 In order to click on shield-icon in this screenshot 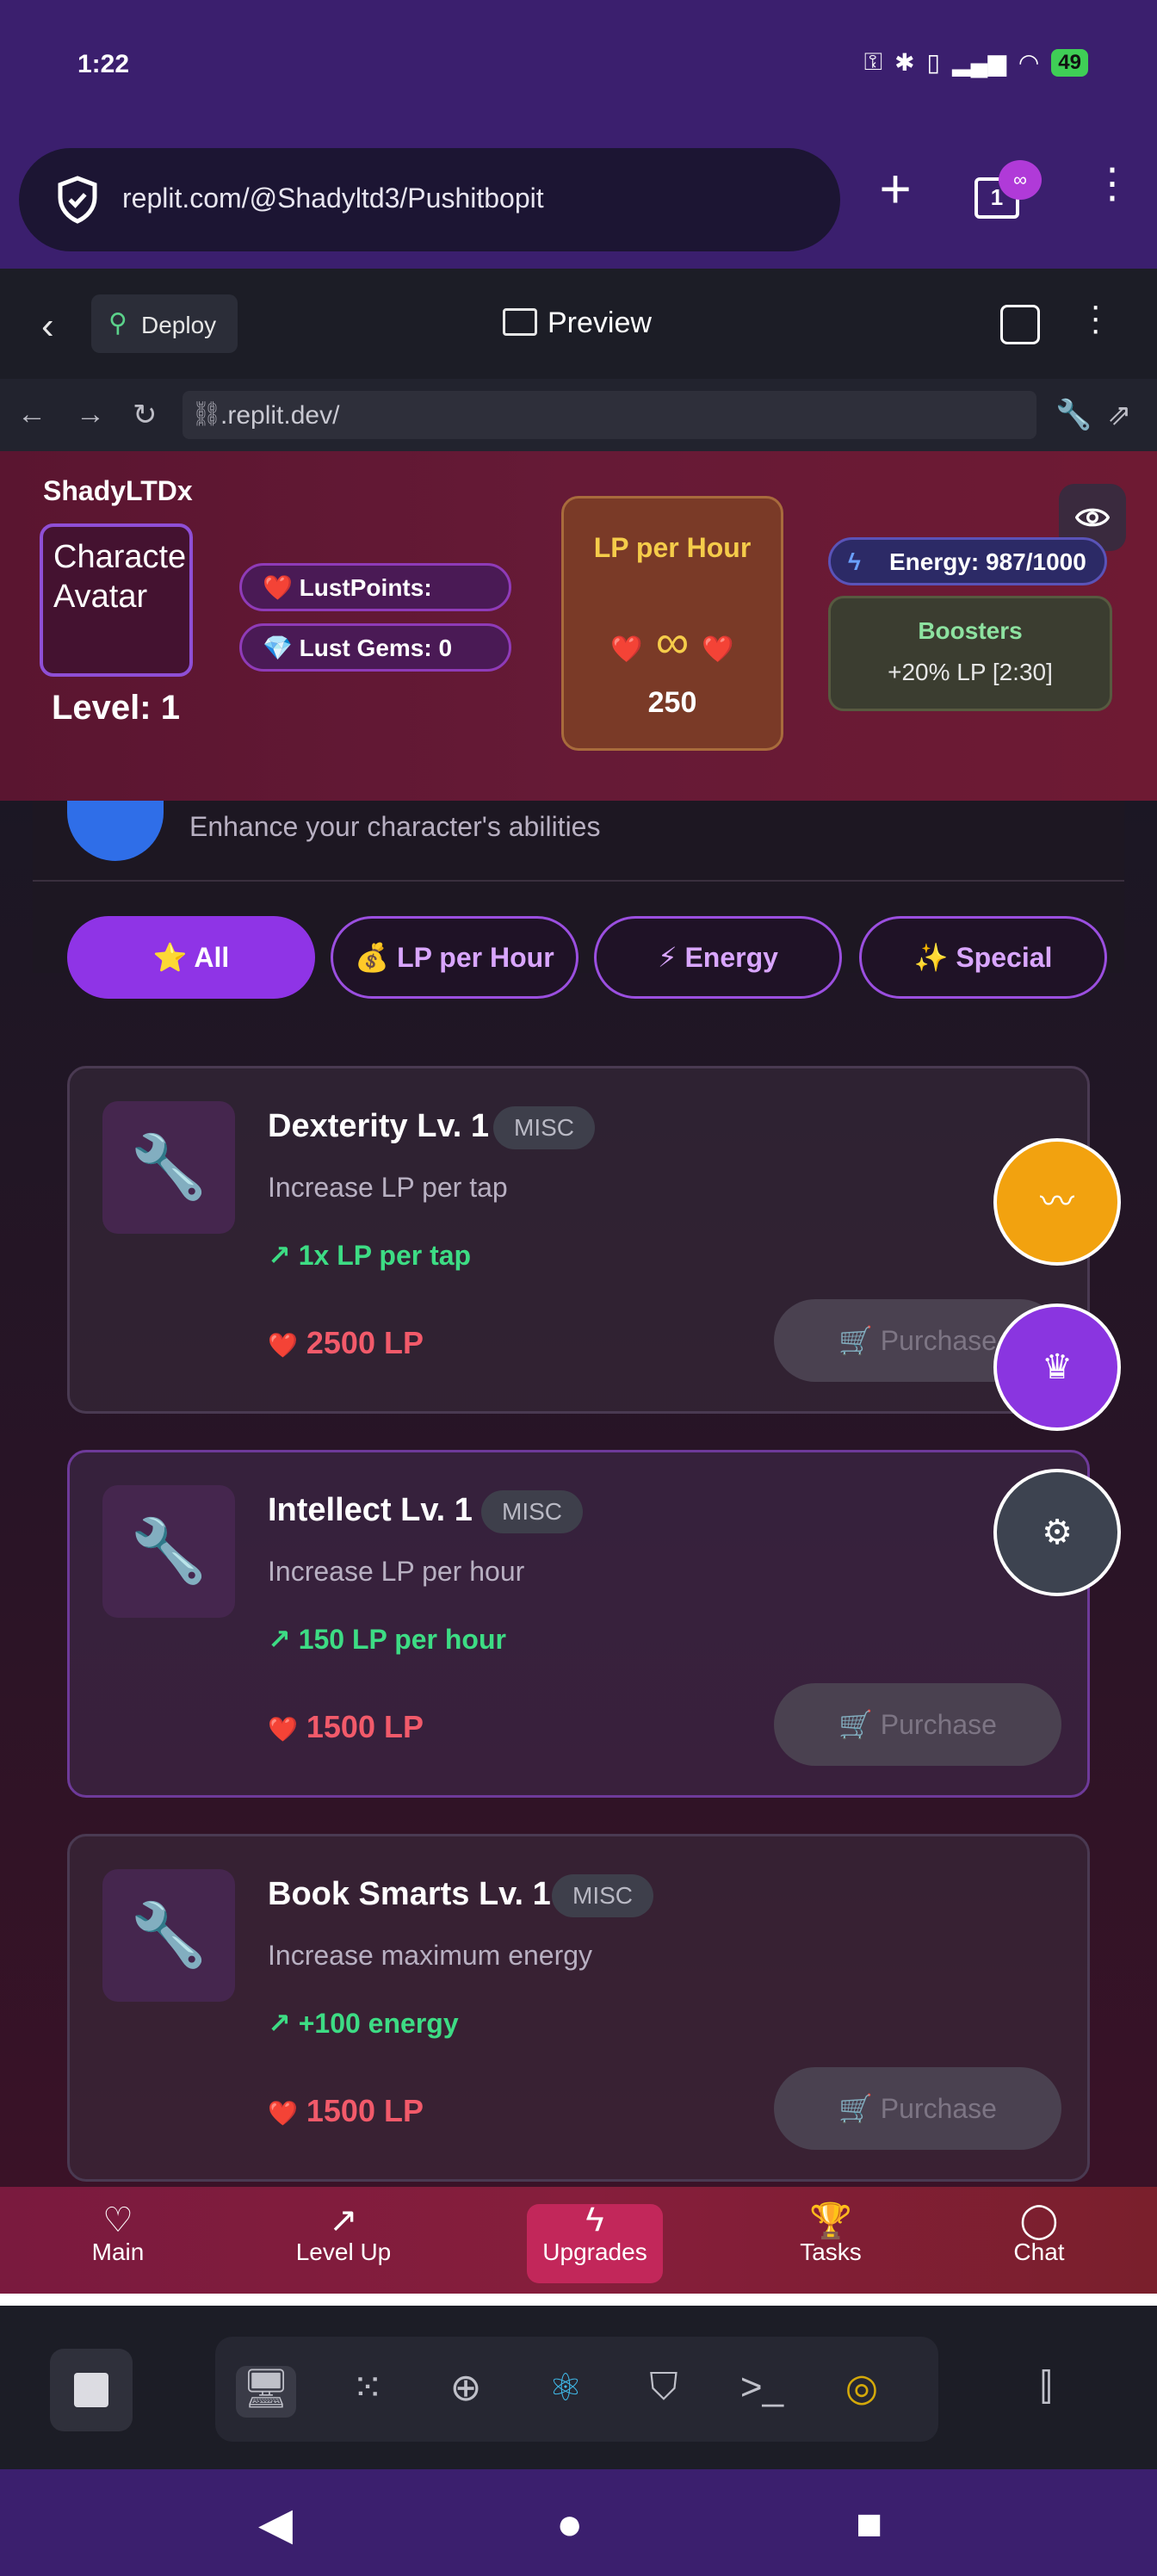, I will do `click(78, 200)`.